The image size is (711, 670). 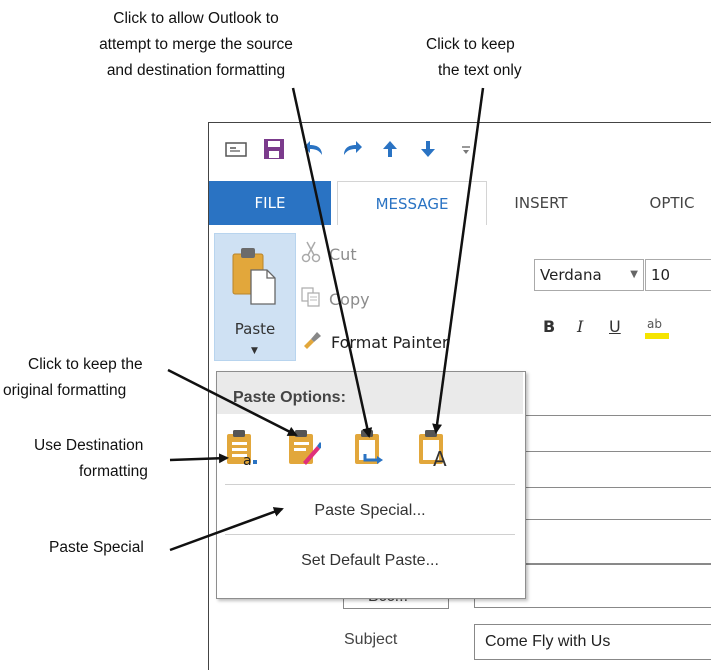 I want to click on cut-label: Cut, so click(x=343, y=254).